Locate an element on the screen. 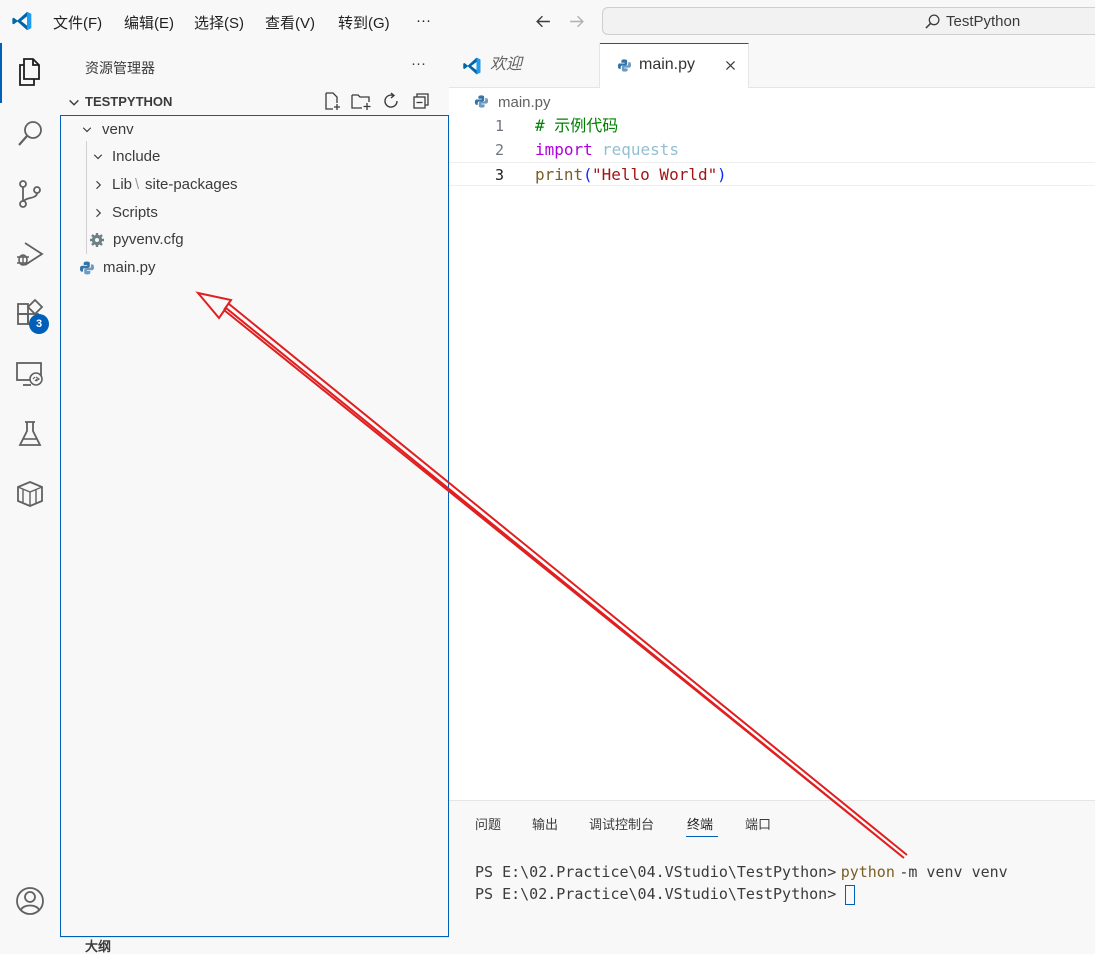 This screenshot has height=954, width=1095. tab-welcome: 欢迎 is located at coordinates (524, 65).